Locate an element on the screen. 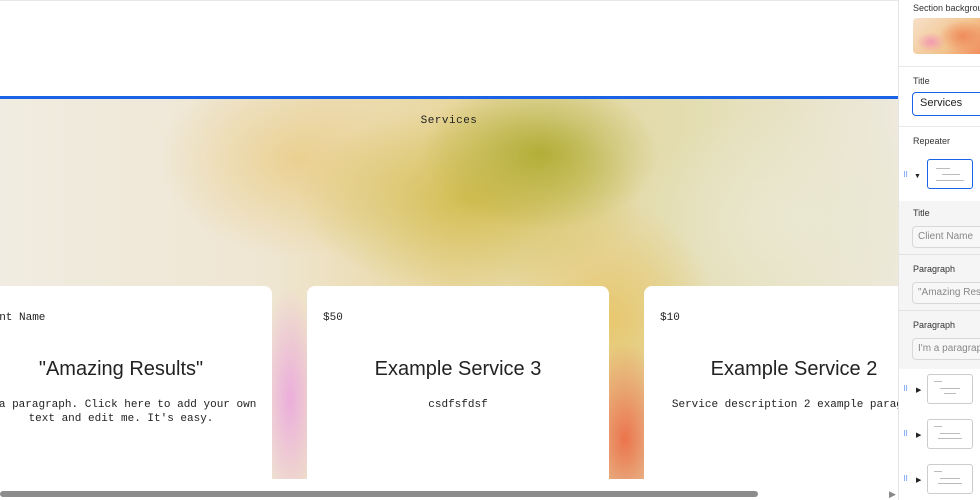 The height and width of the screenshot is (500, 980). item-title-label: Title is located at coordinates (921, 213).